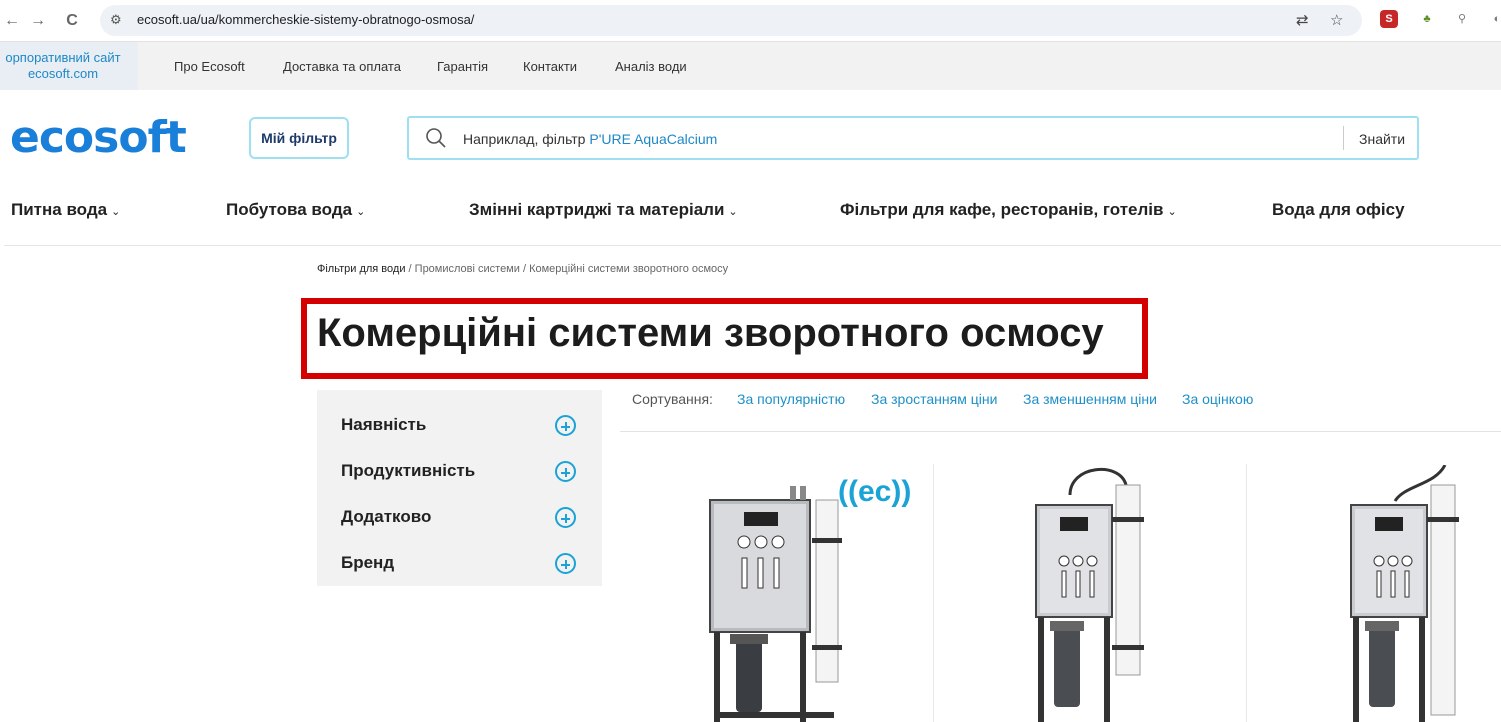 The height and width of the screenshot is (722, 1501). Describe the element at coordinates (361, 269) in the screenshot. I see `breadcrumb-item: Фільтри для води` at that location.